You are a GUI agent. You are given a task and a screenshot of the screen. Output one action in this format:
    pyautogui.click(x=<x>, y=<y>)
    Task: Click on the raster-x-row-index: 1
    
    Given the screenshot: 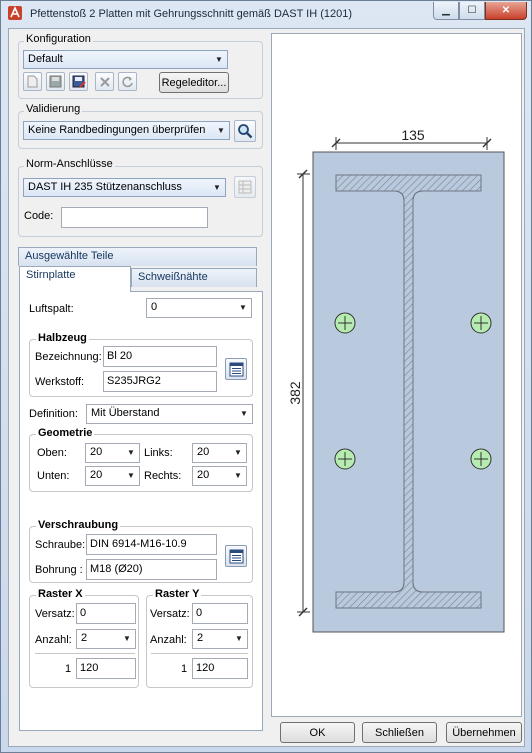 What is the action you would take?
    pyautogui.click(x=68, y=669)
    